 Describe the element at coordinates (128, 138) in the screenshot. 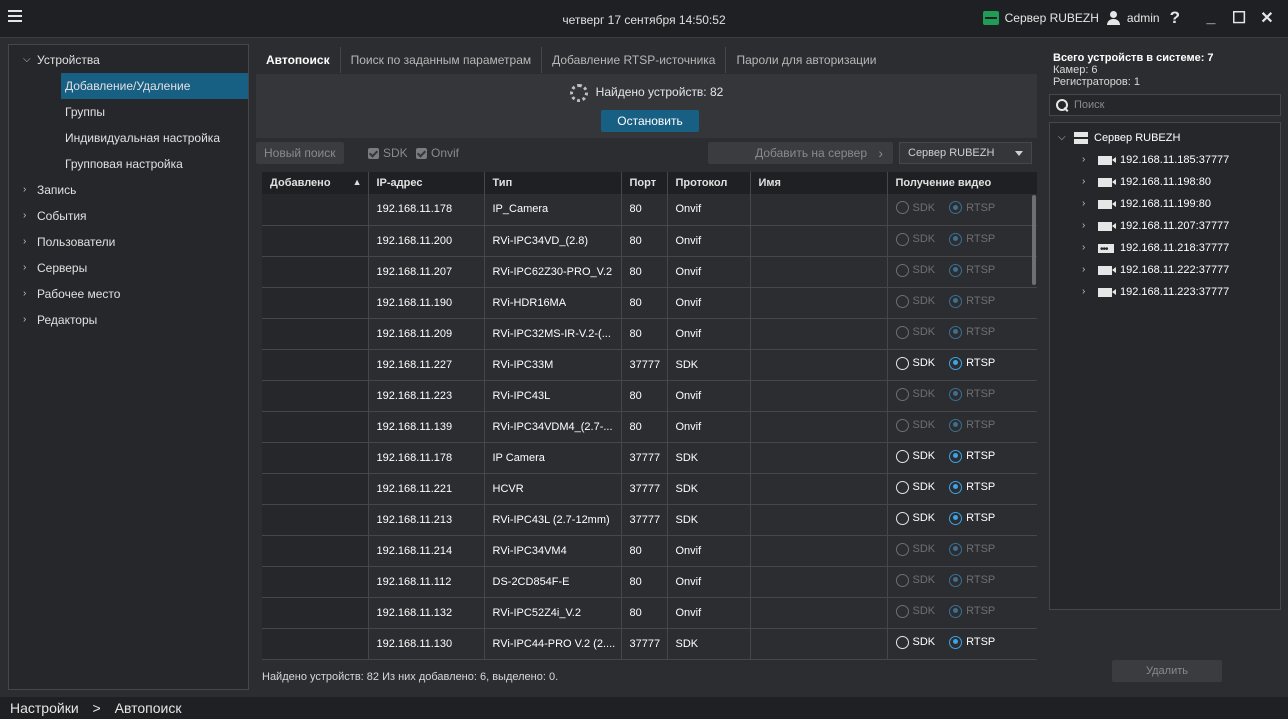

I see `nav-individual-settings: Индивидуальная настройка` at that location.